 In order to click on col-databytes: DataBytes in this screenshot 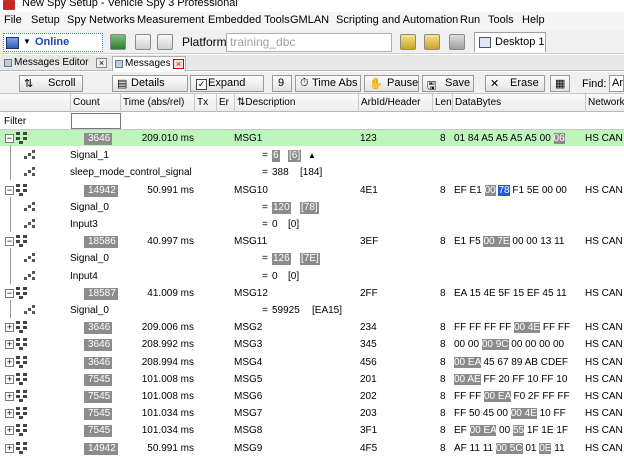, I will do `click(518, 103)`.